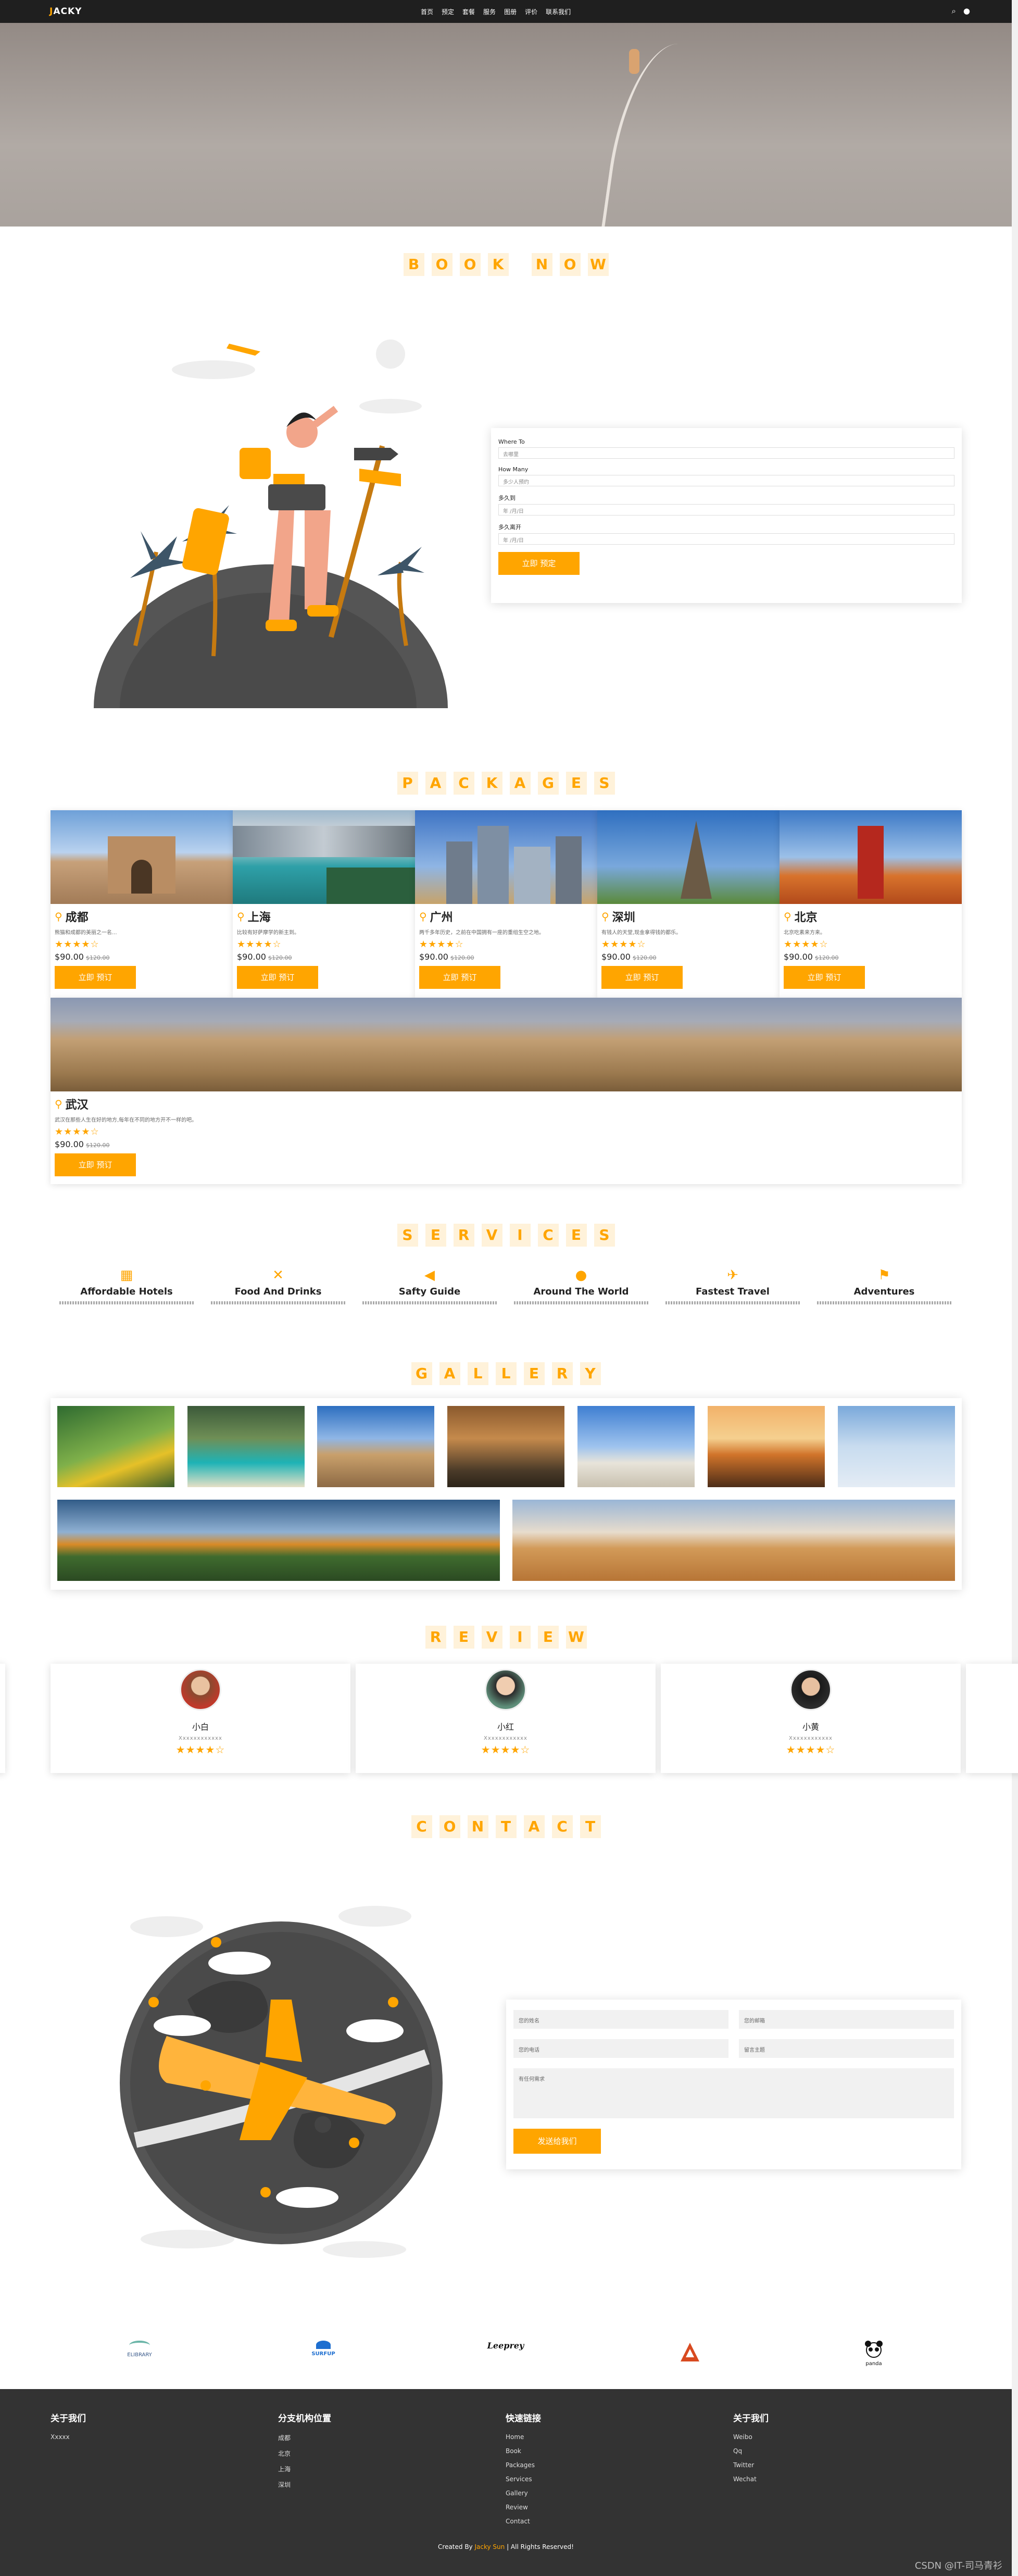 The width and height of the screenshot is (1018, 2576). Describe the element at coordinates (523, 2465) in the screenshot. I see `footer-link-packages: Packages` at that location.